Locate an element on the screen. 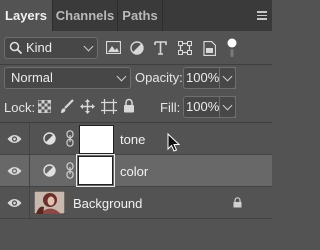 This screenshot has width=320, height=250. layer-name: Background is located at coordinates (107, 203).